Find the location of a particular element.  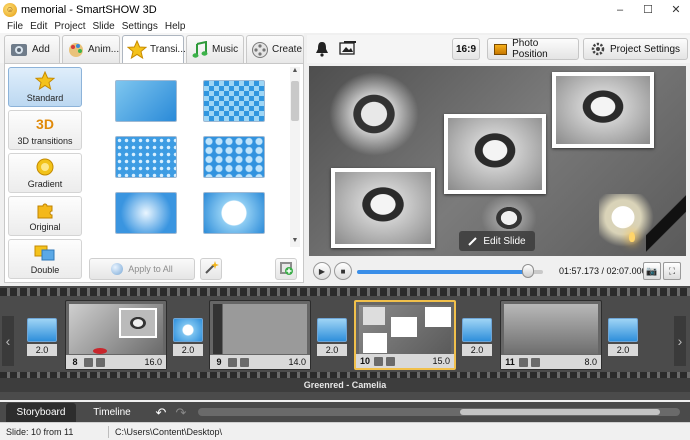

slide-8: 8 16.0 is located at coordinates (116, 335).